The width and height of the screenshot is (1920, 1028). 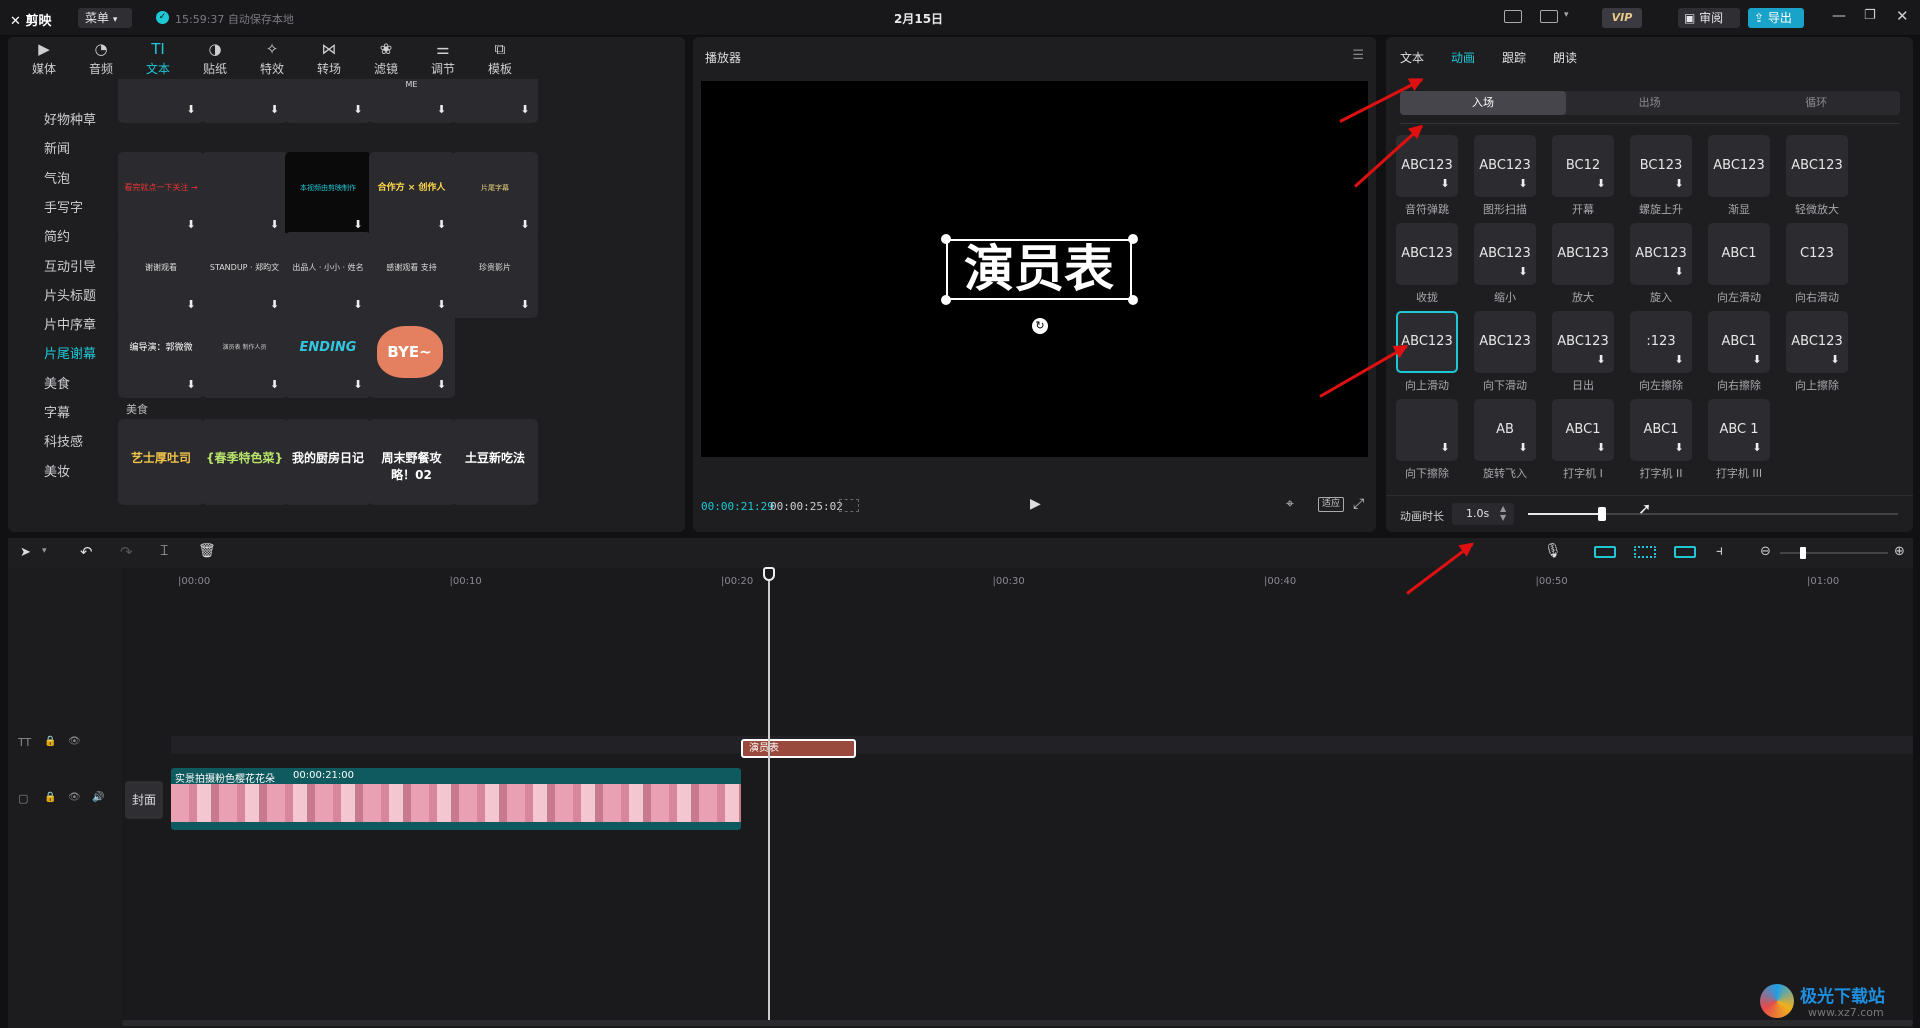 What do you see at coordinates (1505, 430) in the screenshot?
I see `animation-preset: AB ⬇` at bounding box center [1505, 430].